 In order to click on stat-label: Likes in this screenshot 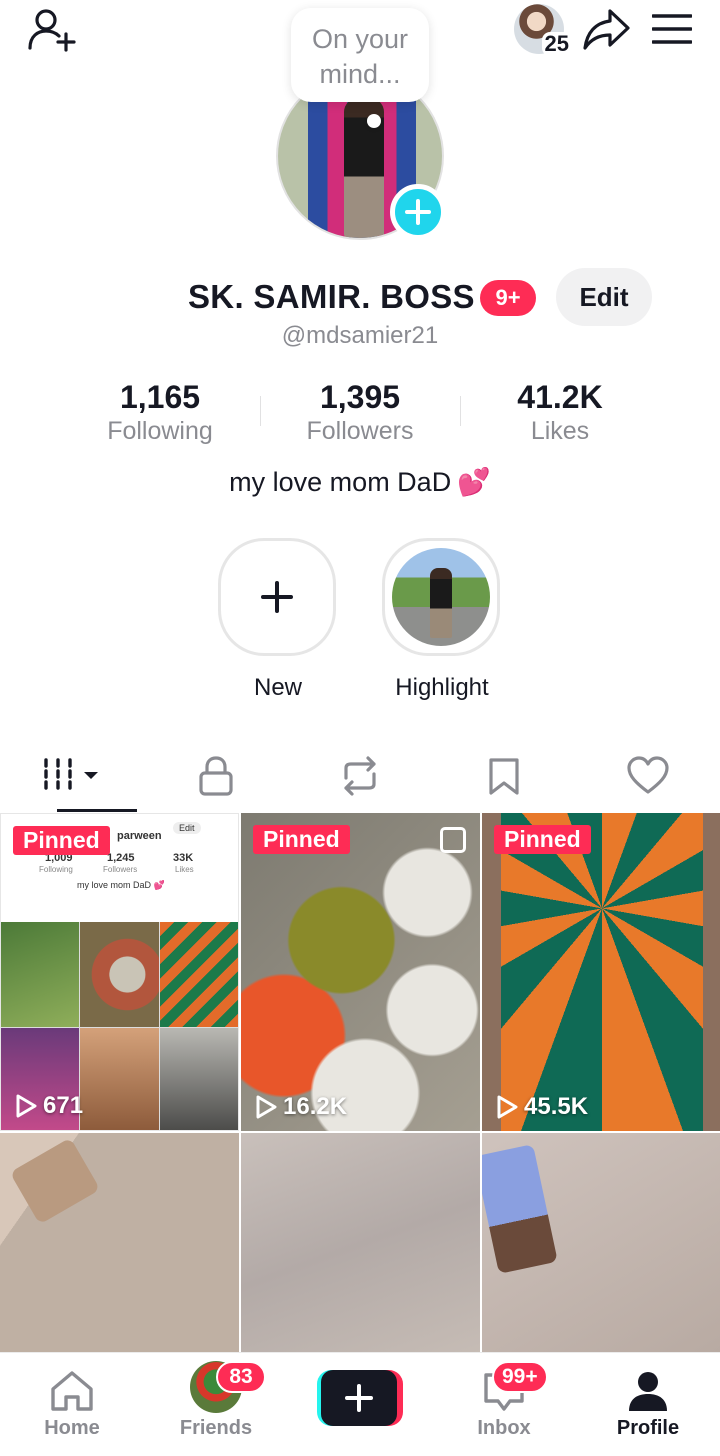, I will do `click(560, 431)`.